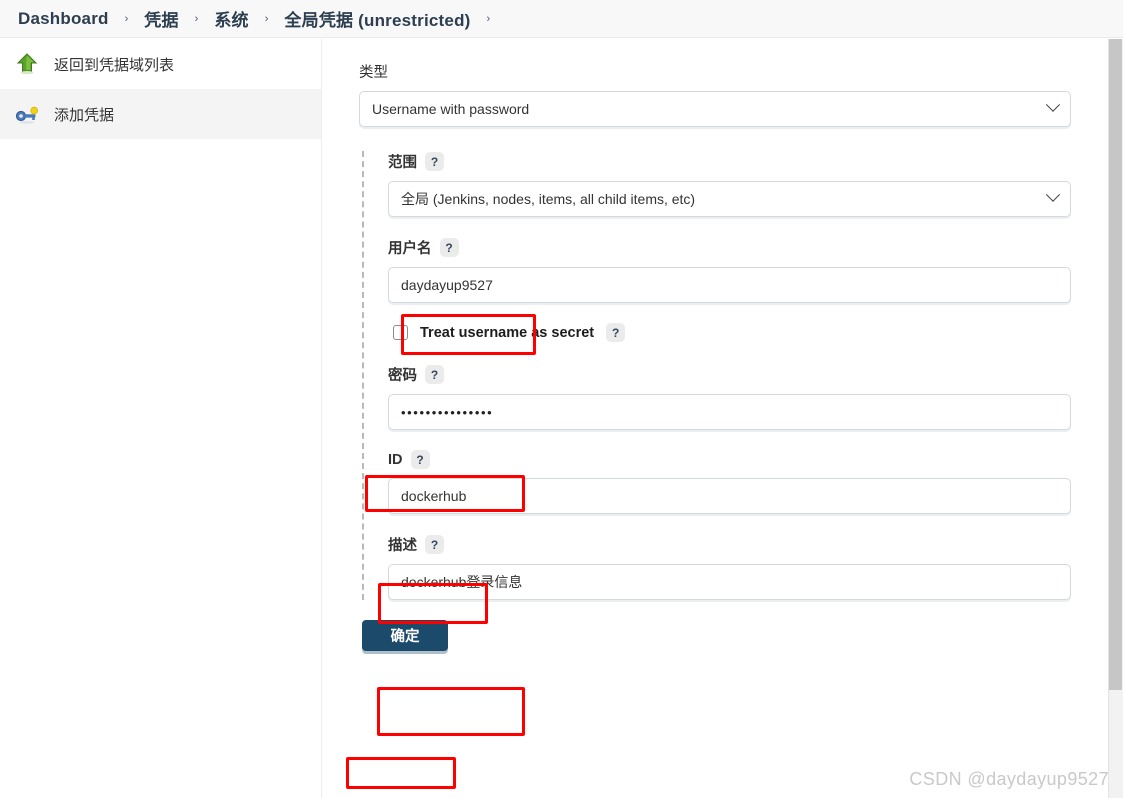 This screenshot has height=798, width=1123. I want to click on description-input: dockerhub登录信息, so click(729, 582).